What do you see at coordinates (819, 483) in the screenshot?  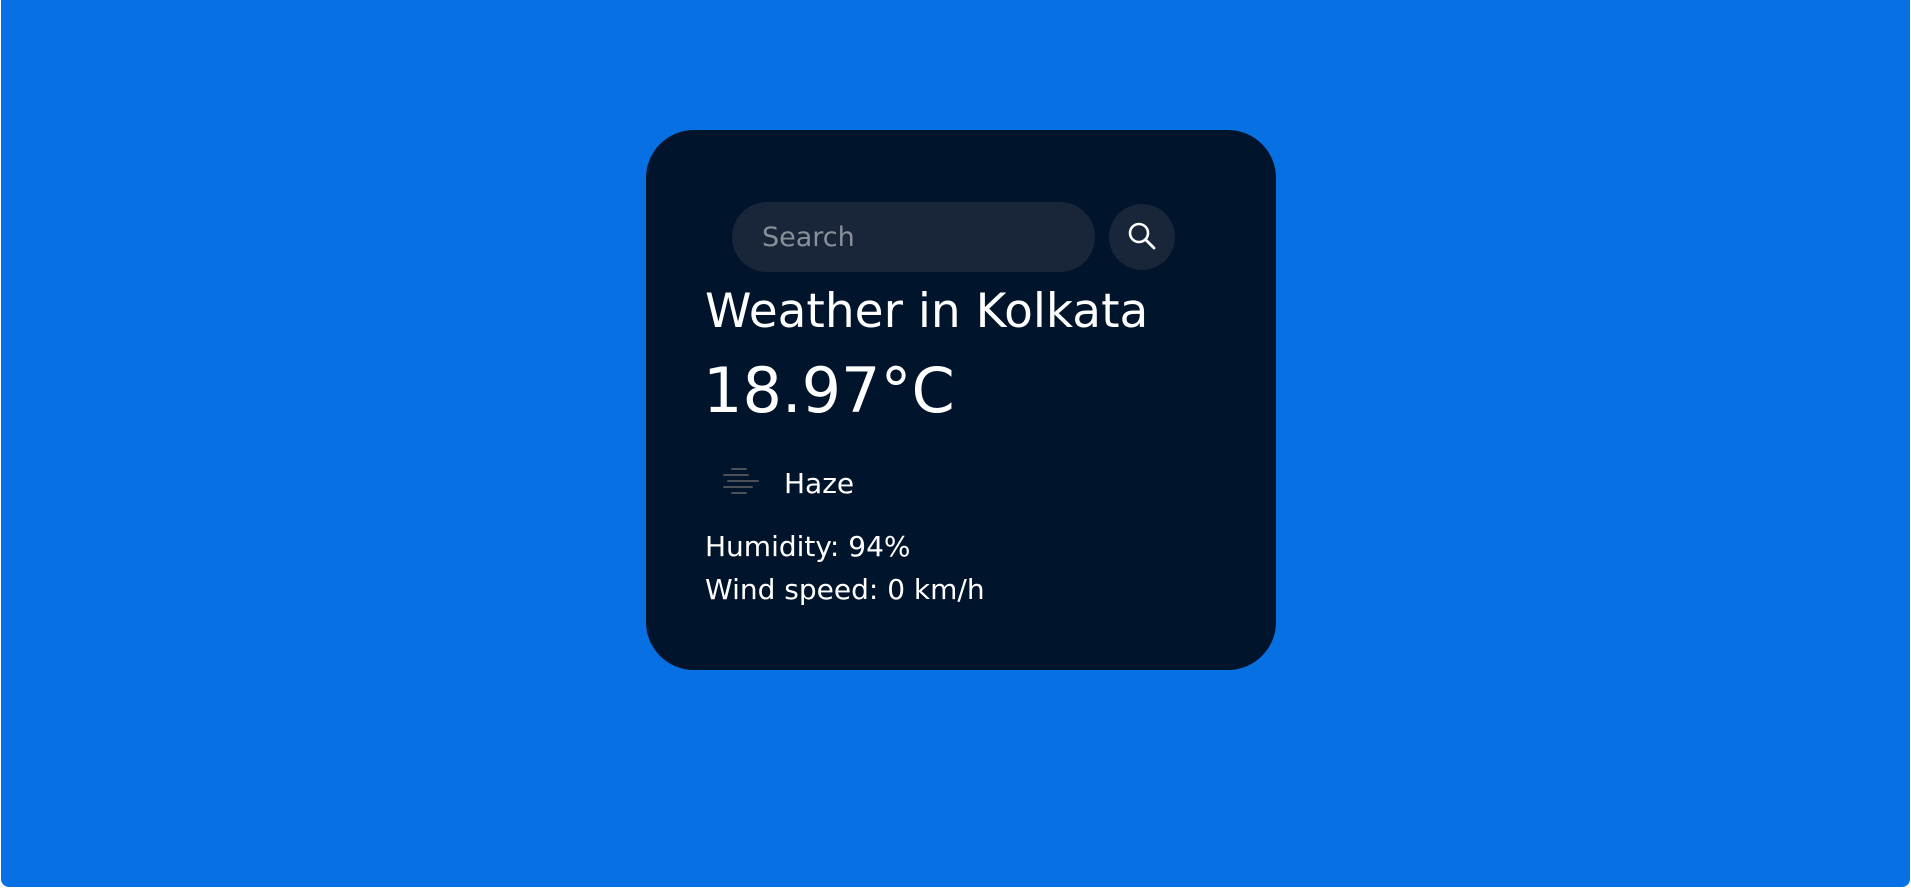 I see `condition-label: Haze` at bounding box center [819, 483].